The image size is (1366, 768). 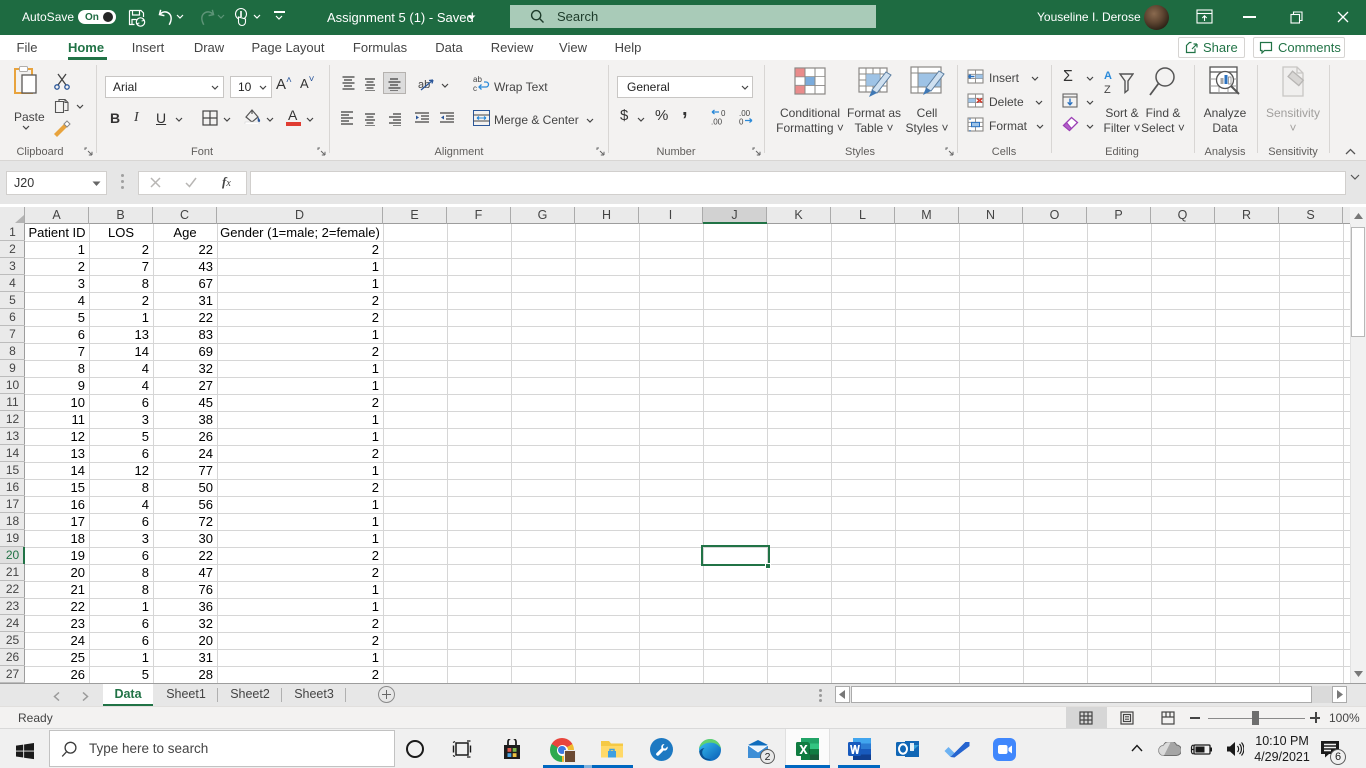 What do you see at coordinates (475, 88) in the screenshot?
I see `svg-text: c` at bounding box center [475, 88].